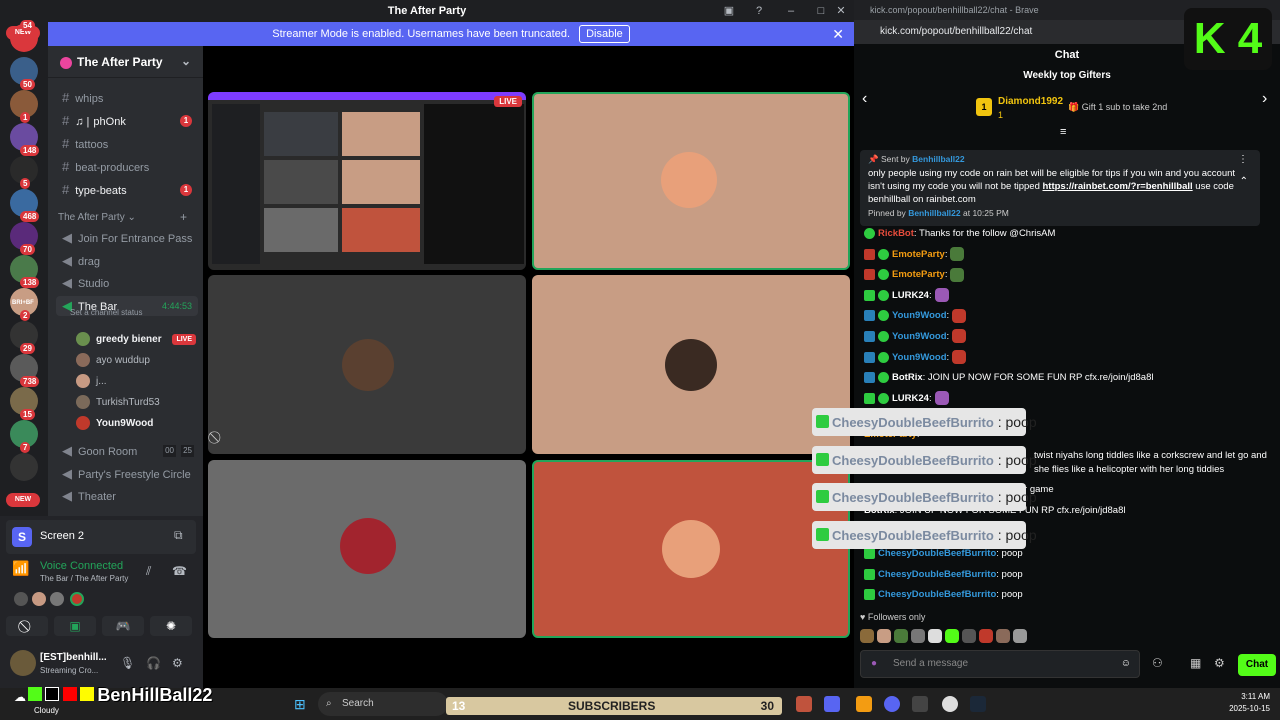 The height and width of the screenshot is (720, 1280). What do you see at coordinates (864, 99) in the screenshot?
I see `chevron-left-icon: ‹` at bounding box center [864, 99].